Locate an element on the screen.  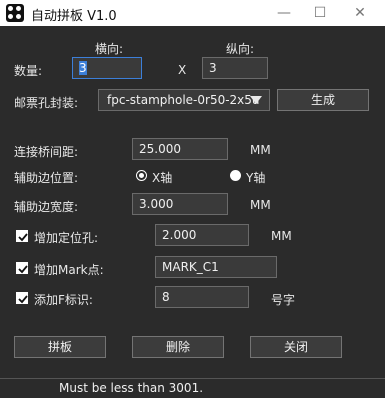
horizontal-count-input: 3 is located at coordinates (107, 68).